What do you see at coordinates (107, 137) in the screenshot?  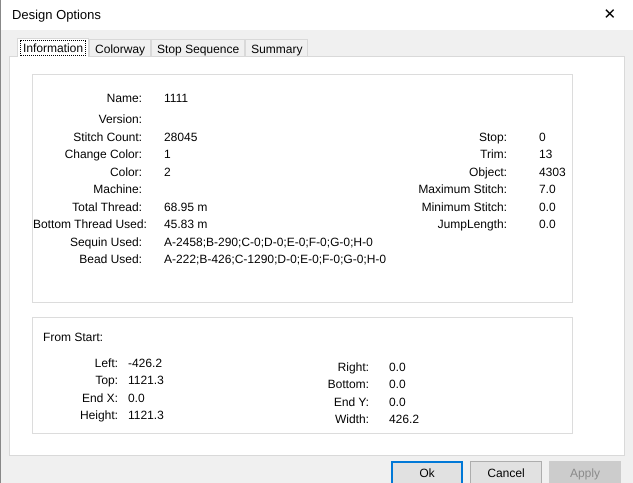 I see `field-label: Stitch Count:` at bounding box center [107, 137].